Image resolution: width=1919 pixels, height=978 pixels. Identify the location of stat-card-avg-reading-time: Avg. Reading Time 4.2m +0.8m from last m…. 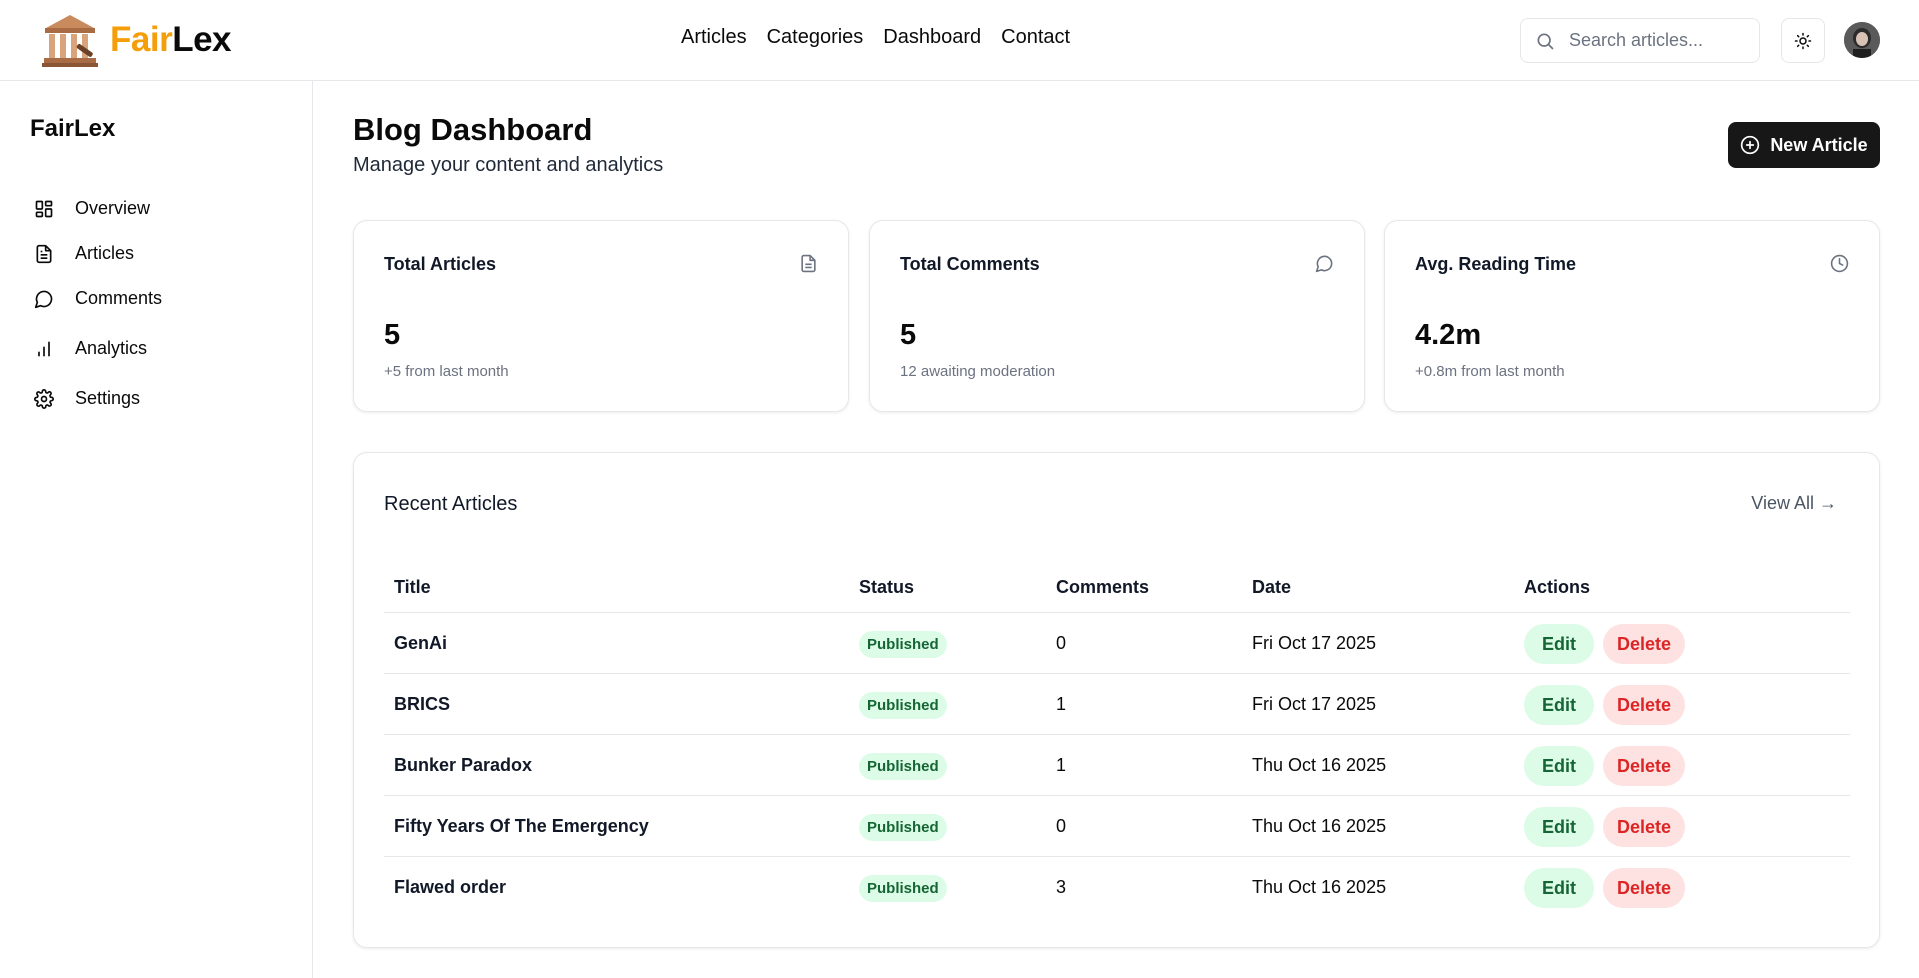
(1632, 316).